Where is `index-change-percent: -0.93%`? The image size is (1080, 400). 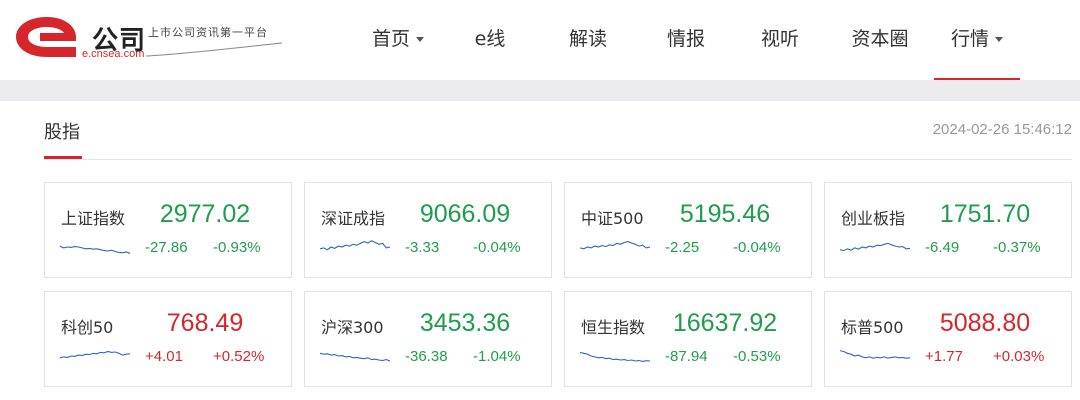
index-change-percent: -0.93% is located at coordinates (237, 247).